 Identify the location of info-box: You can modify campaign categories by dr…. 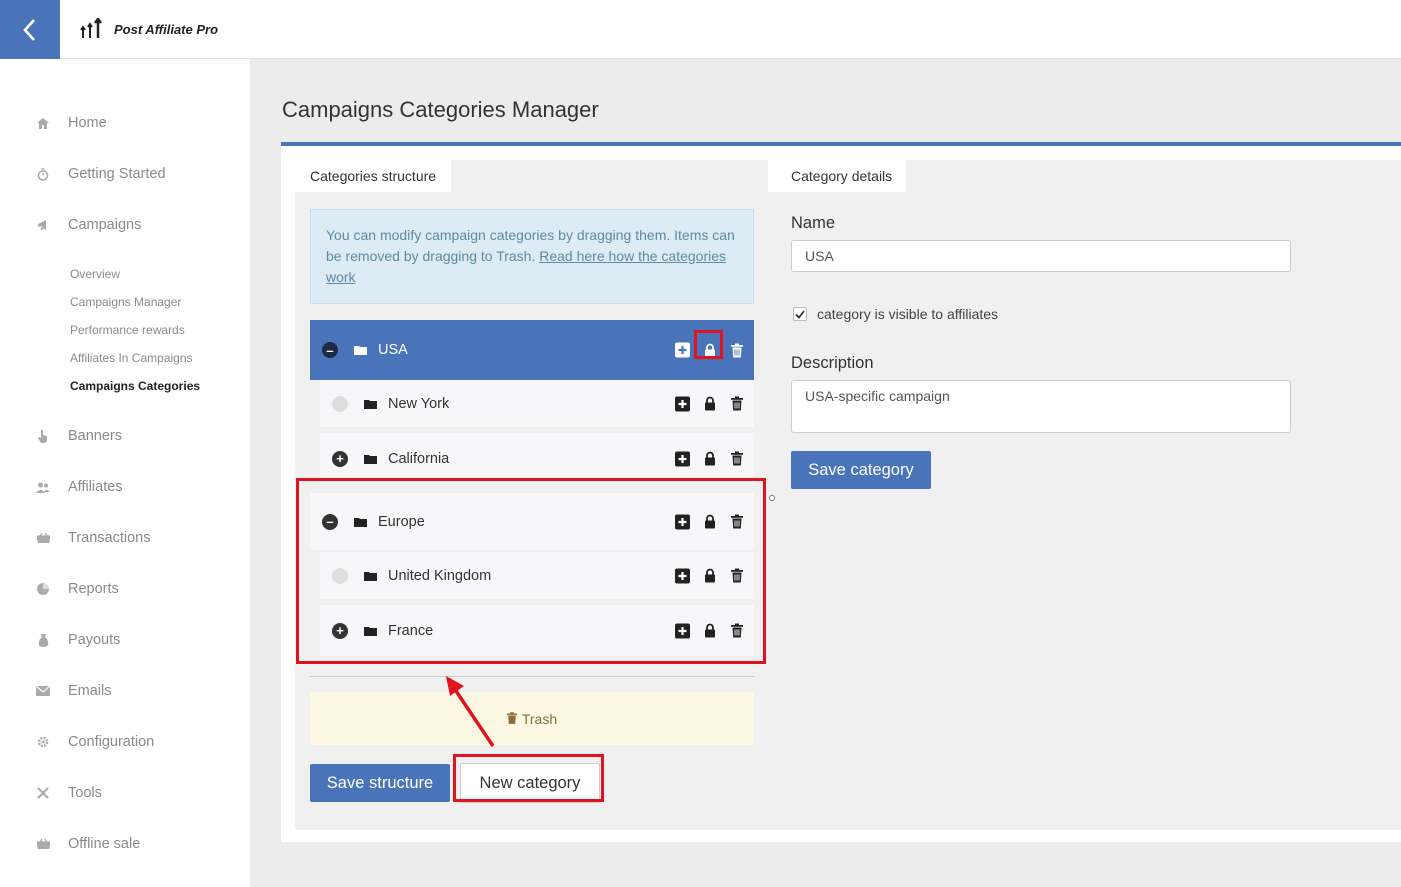
(532, 256).